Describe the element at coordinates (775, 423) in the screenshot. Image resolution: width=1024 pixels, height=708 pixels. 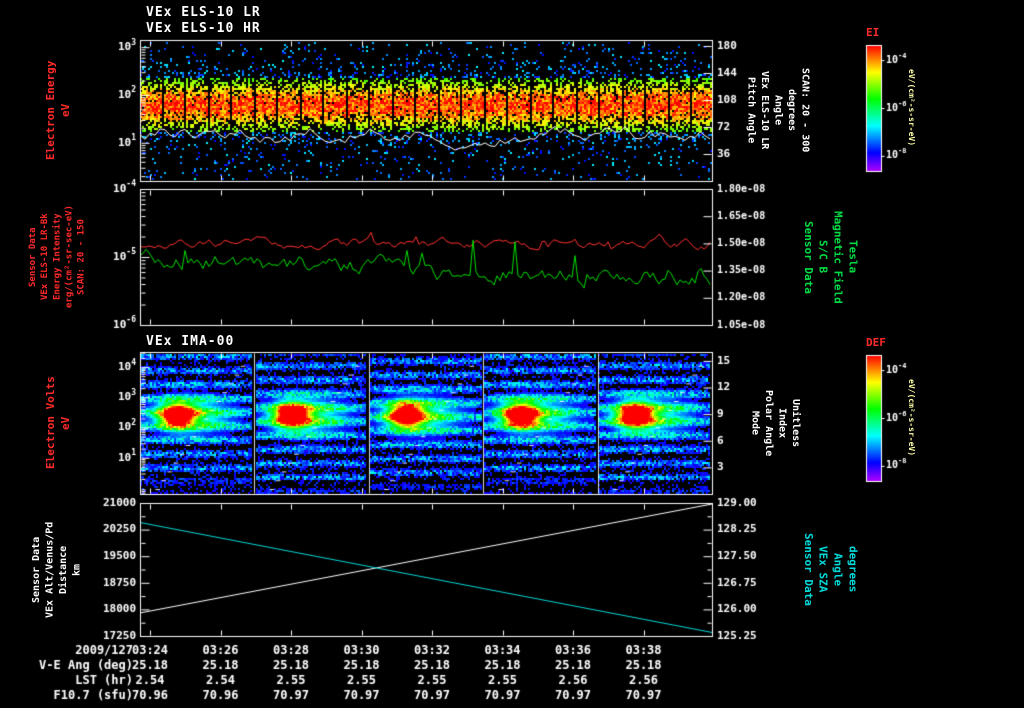
I see `panel3-right-label: Mode Polar Angle Index Unitless` at that location.